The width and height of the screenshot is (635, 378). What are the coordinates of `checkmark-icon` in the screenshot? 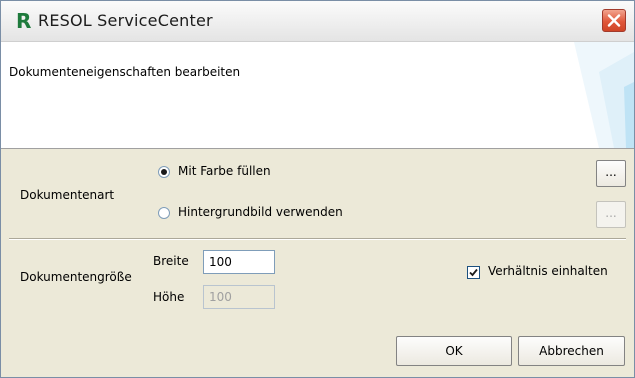 It's located at (473, 272).